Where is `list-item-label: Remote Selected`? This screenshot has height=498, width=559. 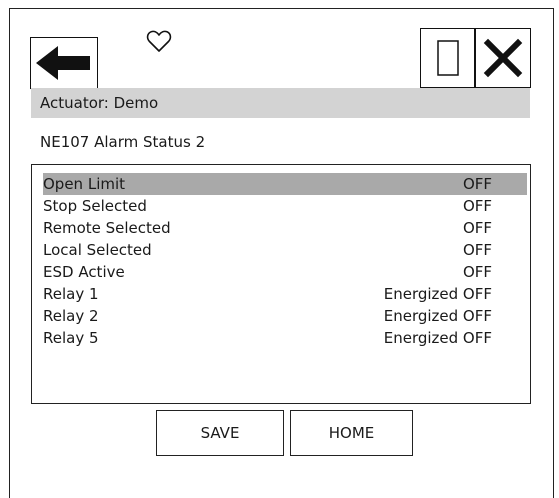
list-item-label: Remote Selected is located at coordinates (107, 228).